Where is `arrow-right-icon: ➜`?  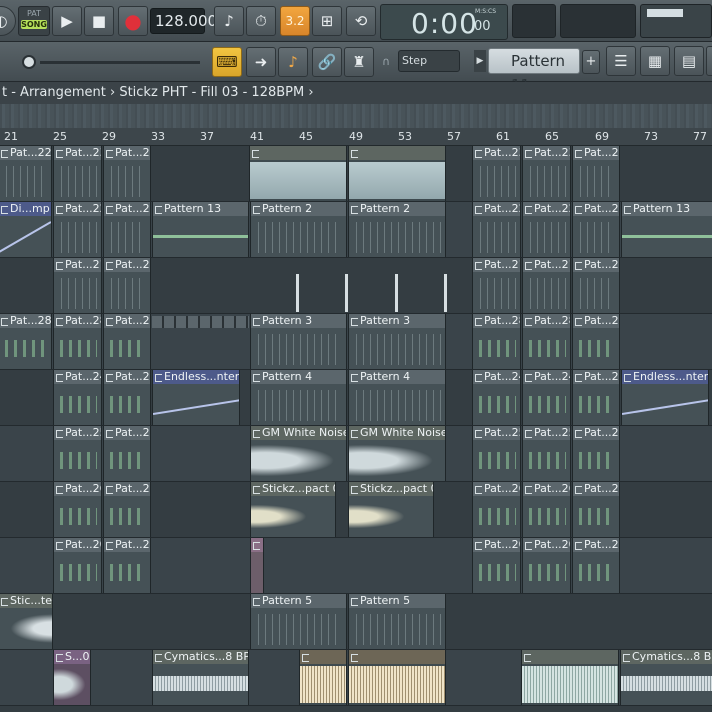
arrow-right-icon: ➜ is located at coordinates (261, 62).